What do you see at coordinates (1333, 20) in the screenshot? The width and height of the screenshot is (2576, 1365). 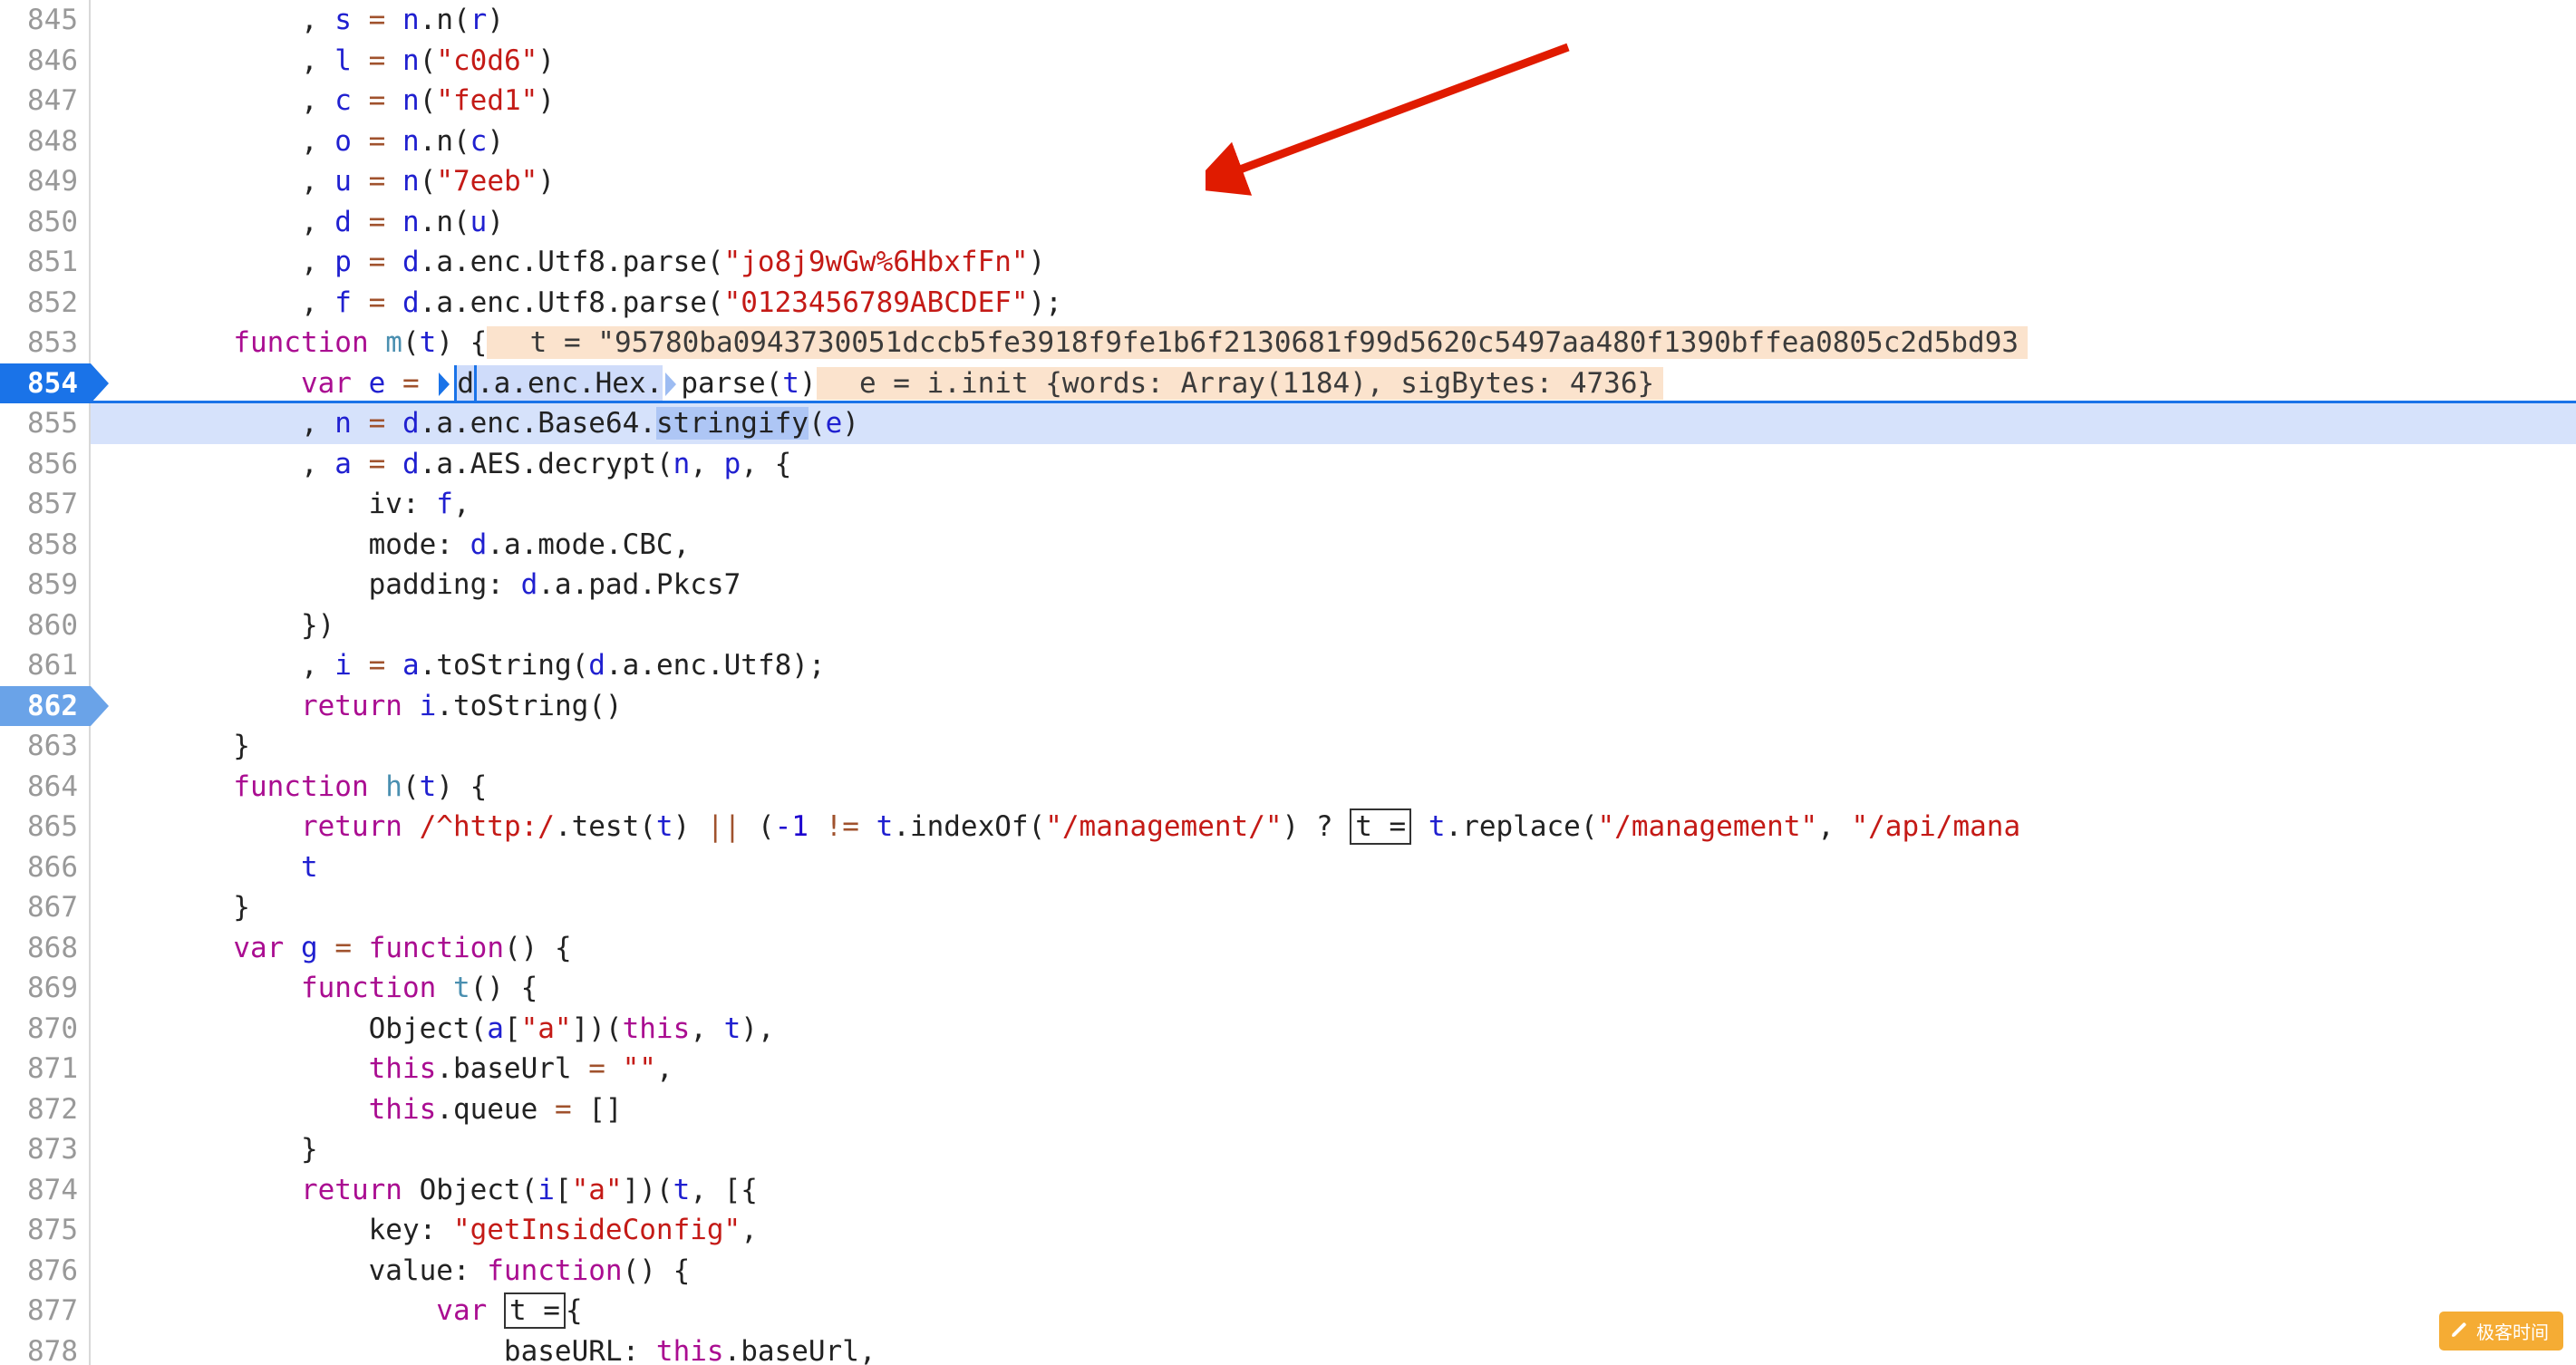 I see `code-text: , s = n.n(r)` at bounding box center [1333, 20].